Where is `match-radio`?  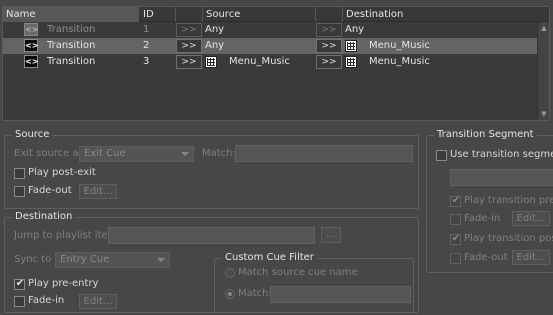 match-radio is located at coordinates (230, 294).